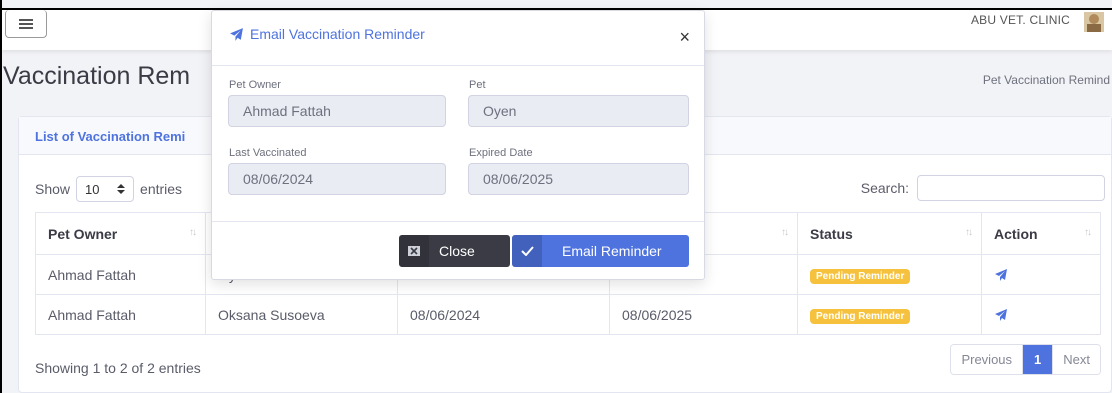 This screenshot has height=393, width=1112. What do you see at coordinates (97, 76) in the screenshot?
I see `page-title: Vaccination Rem` at bounding box center [97, 76].